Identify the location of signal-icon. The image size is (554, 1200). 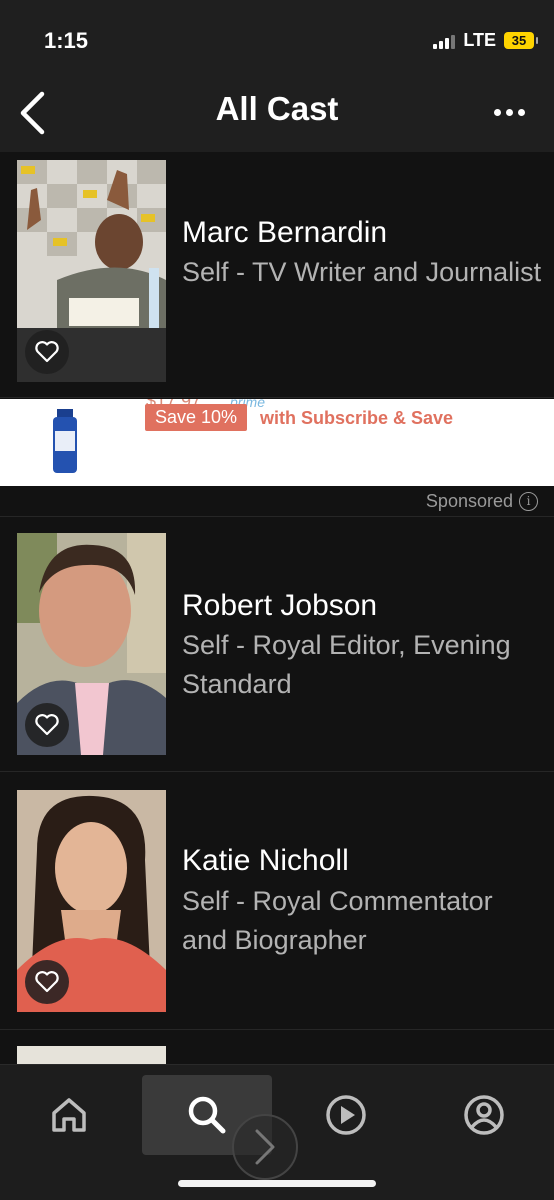
(444, 41).